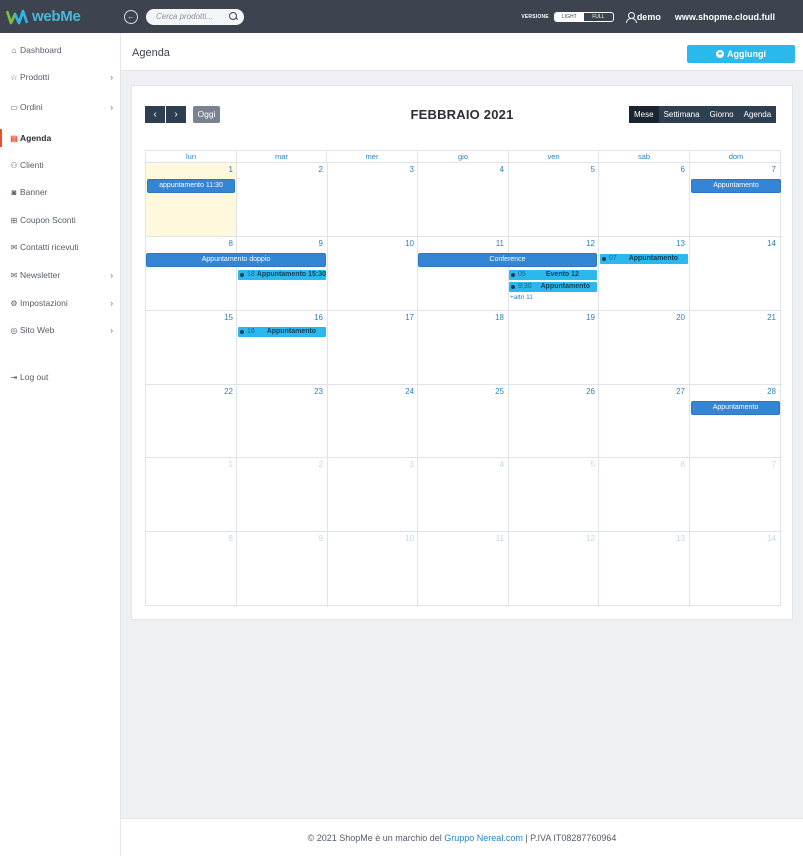 This screenshot has height=856, width=803. Describe the element at coordinates (585, 391) in the screenshot. I see `day-number: 26` at that location.